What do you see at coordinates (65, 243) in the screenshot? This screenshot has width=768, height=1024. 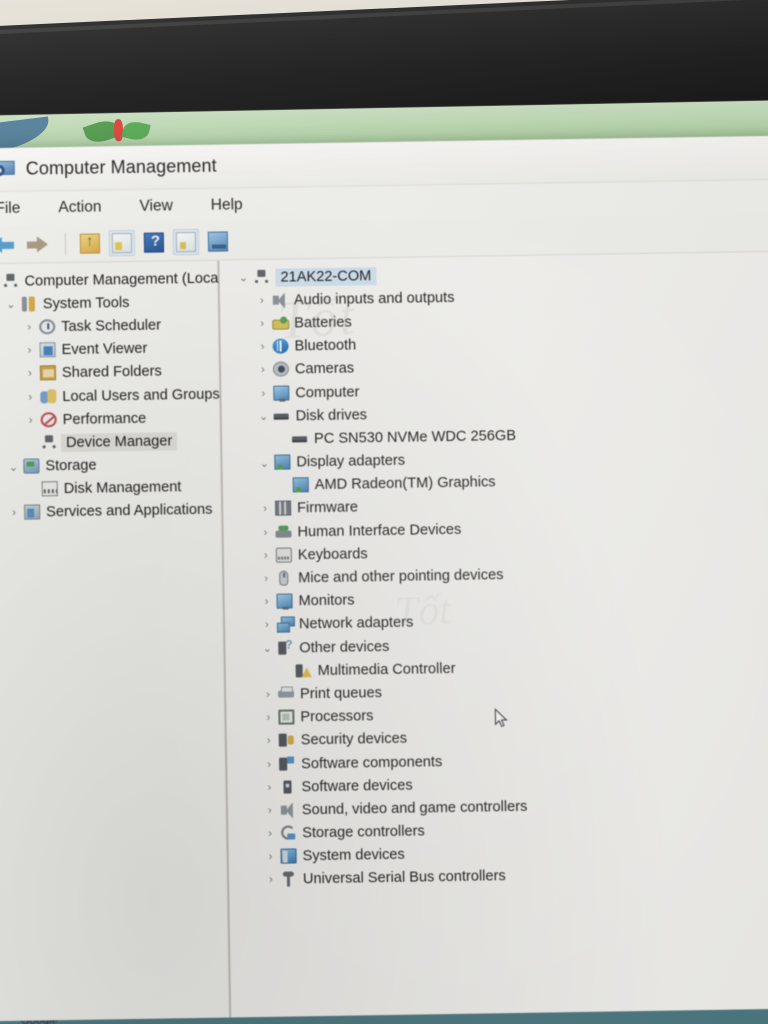 I see `toolbar-separator` at bounding box center [65, 243].